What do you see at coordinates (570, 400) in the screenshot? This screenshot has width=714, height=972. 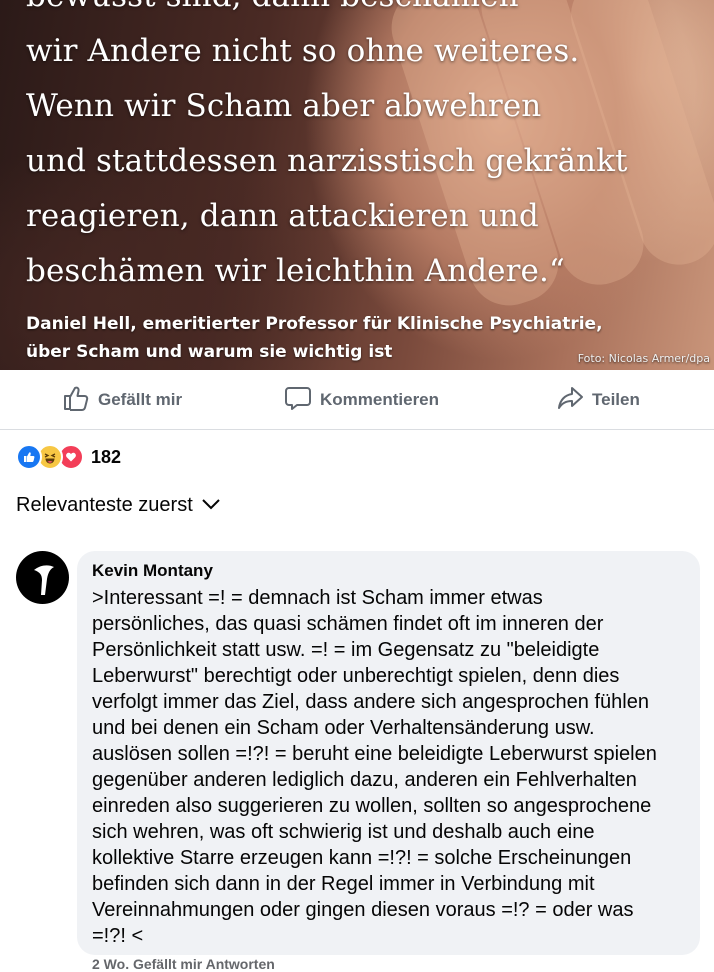 I see `share-arrow-icon` at bounding box center [570, 400].